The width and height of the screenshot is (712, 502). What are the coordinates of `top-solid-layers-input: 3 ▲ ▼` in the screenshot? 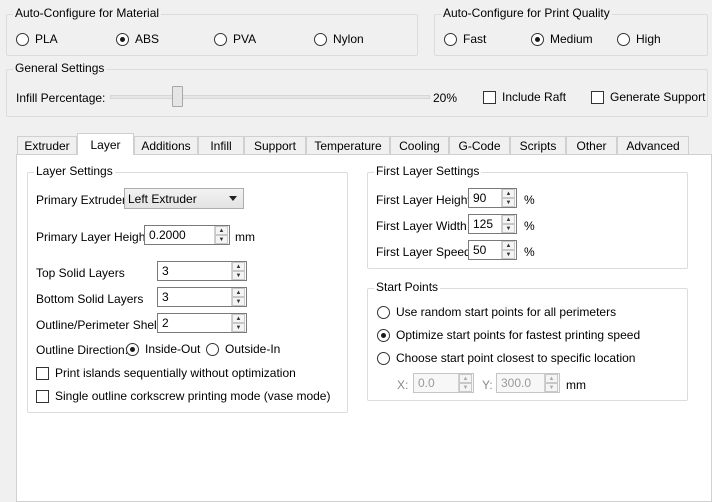 It's located at (202, 271).